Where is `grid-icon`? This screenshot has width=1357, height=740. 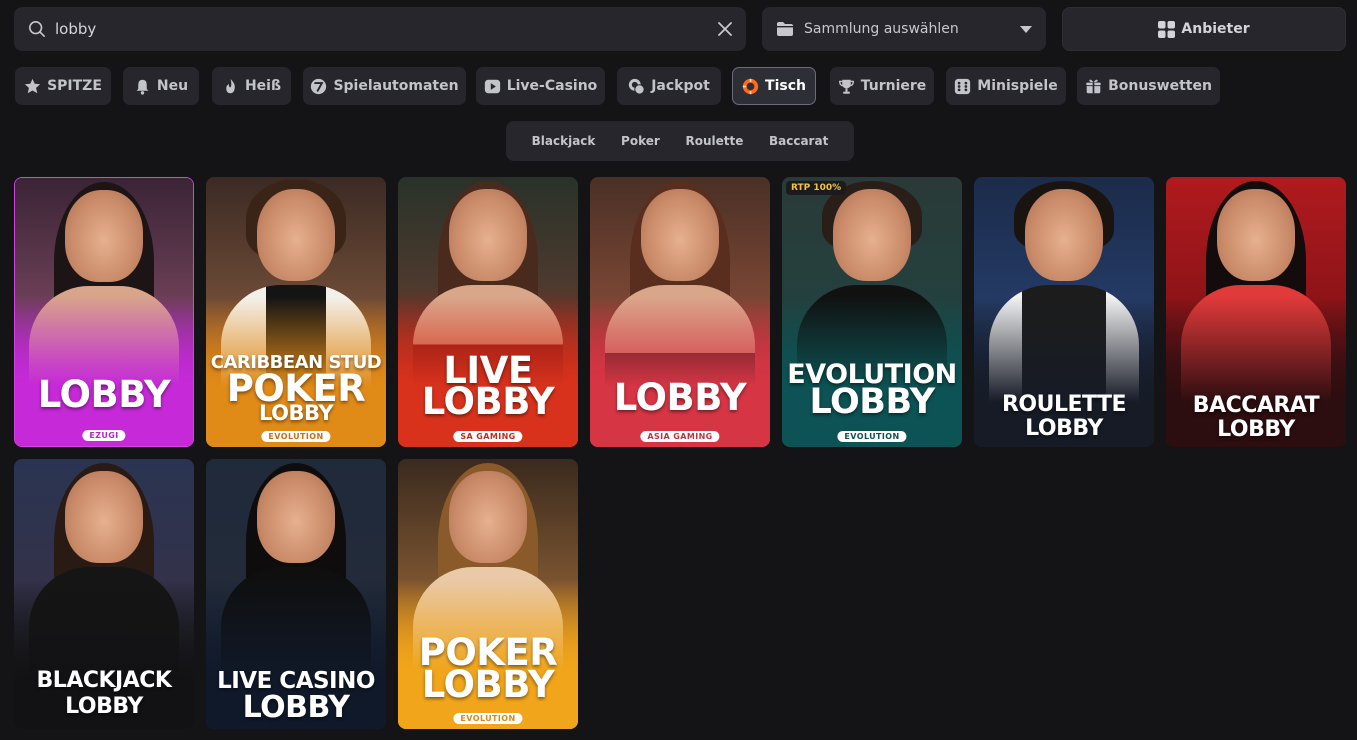 grid-icon is located at coordinates (1167, 29).